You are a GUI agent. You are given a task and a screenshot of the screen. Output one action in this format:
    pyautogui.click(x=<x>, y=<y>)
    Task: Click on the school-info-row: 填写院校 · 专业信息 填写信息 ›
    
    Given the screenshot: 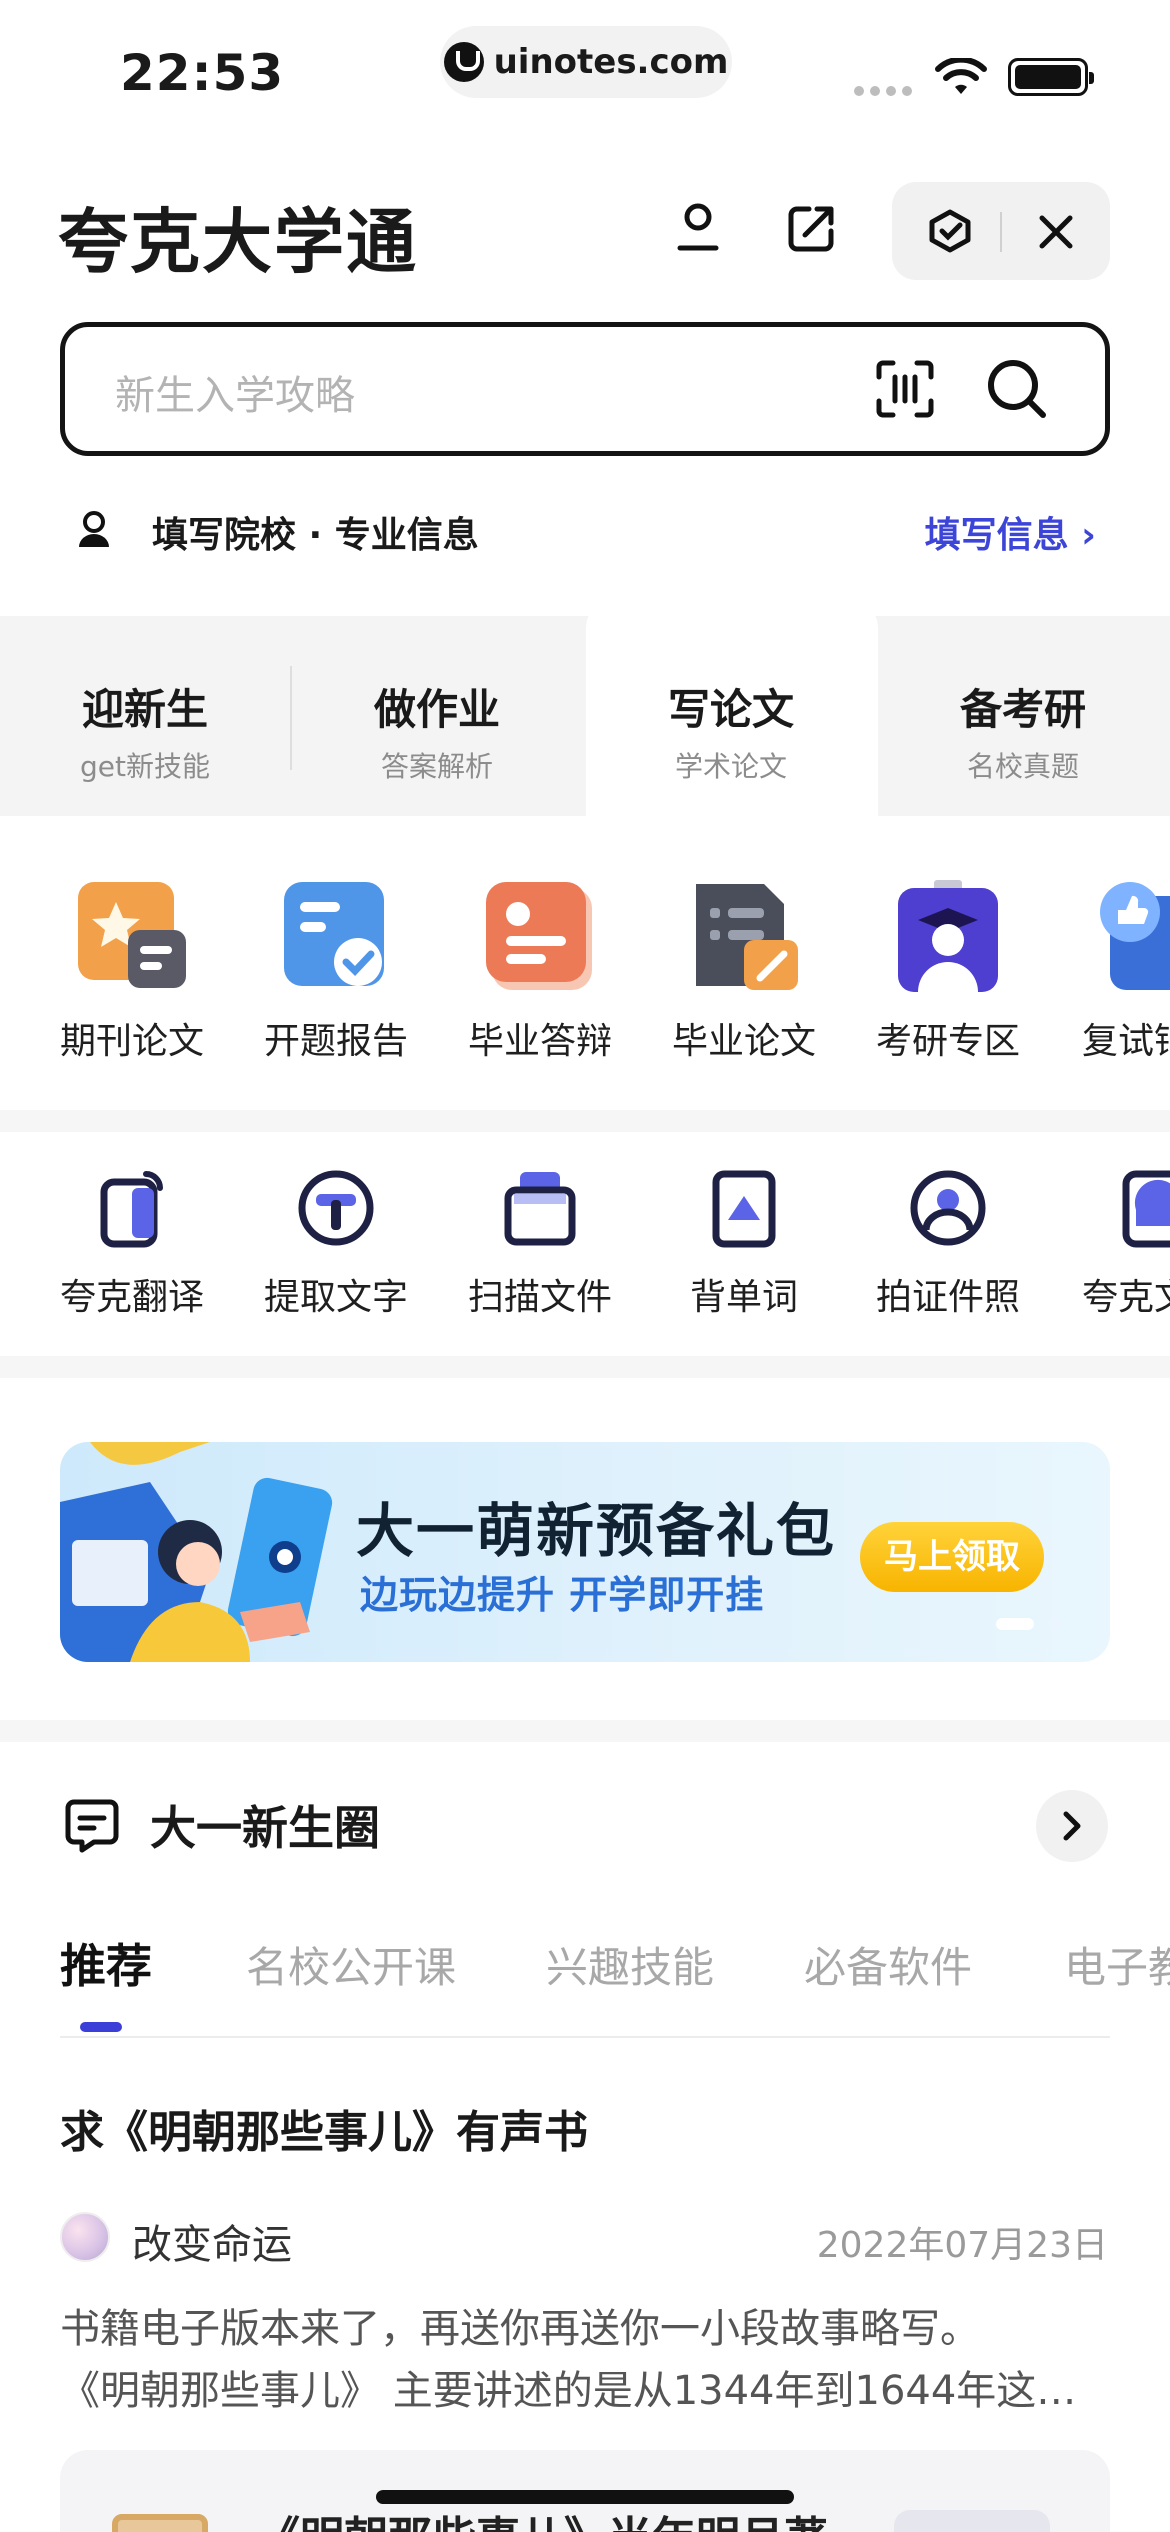 What is the action you would take?
    pyautogui.click(x=586, y=530)
    